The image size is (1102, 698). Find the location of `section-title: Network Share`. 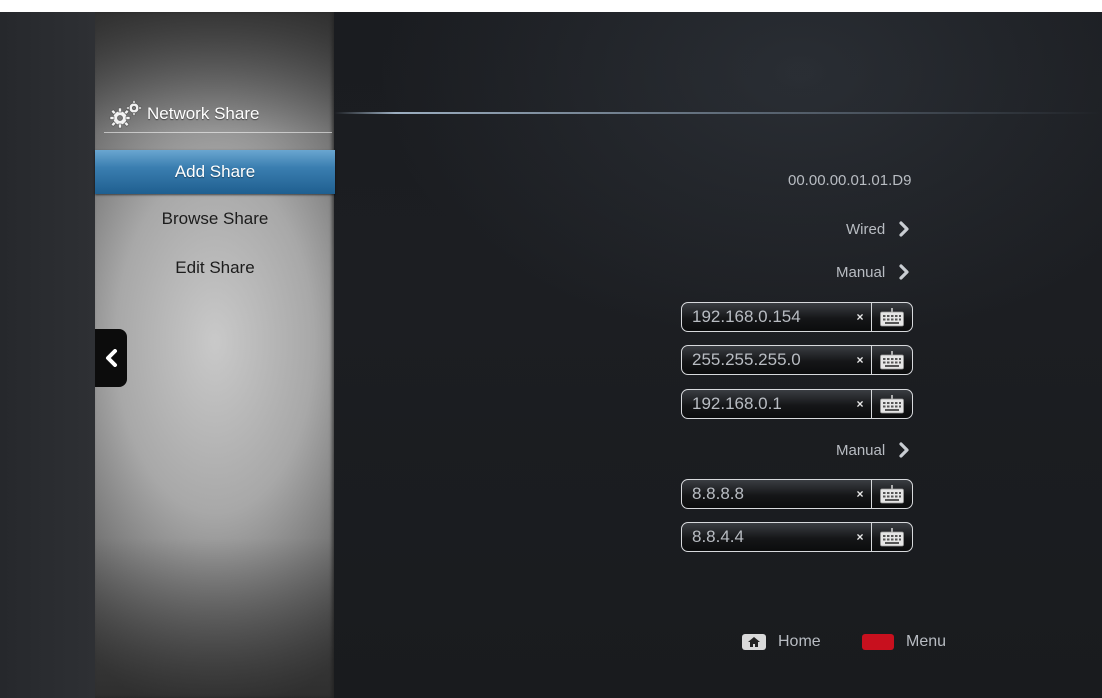

section-title: Network Share is located at coordinates (203, 113).